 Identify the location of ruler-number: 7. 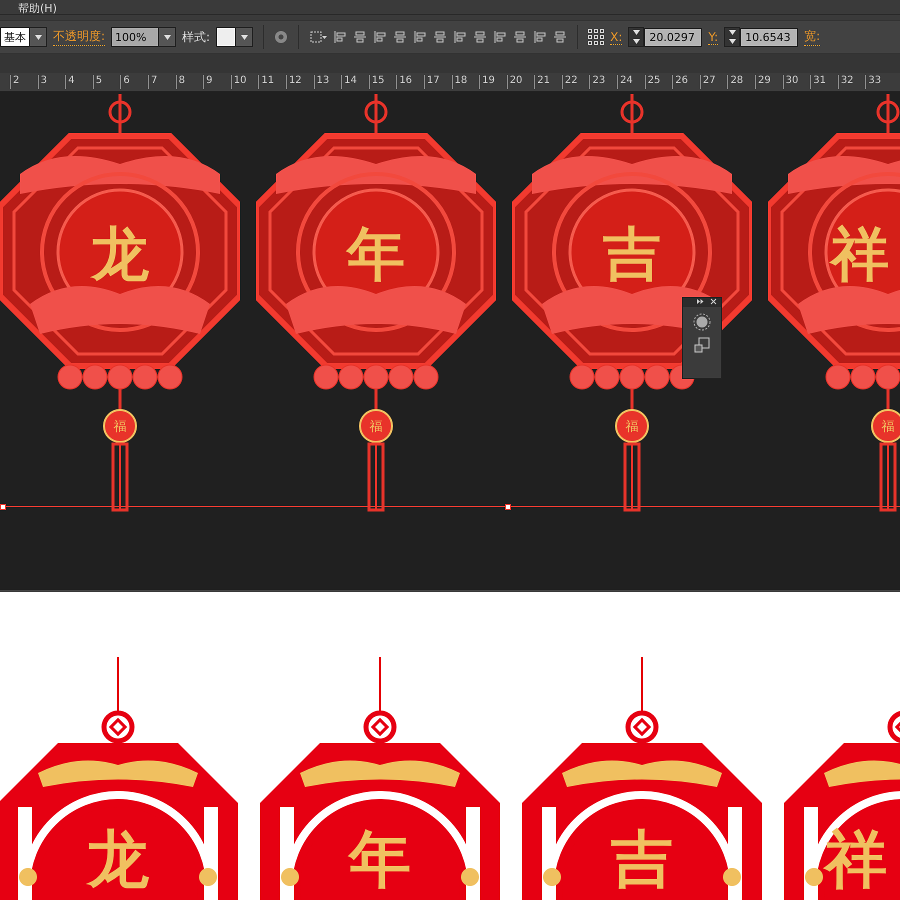
(162, 82).